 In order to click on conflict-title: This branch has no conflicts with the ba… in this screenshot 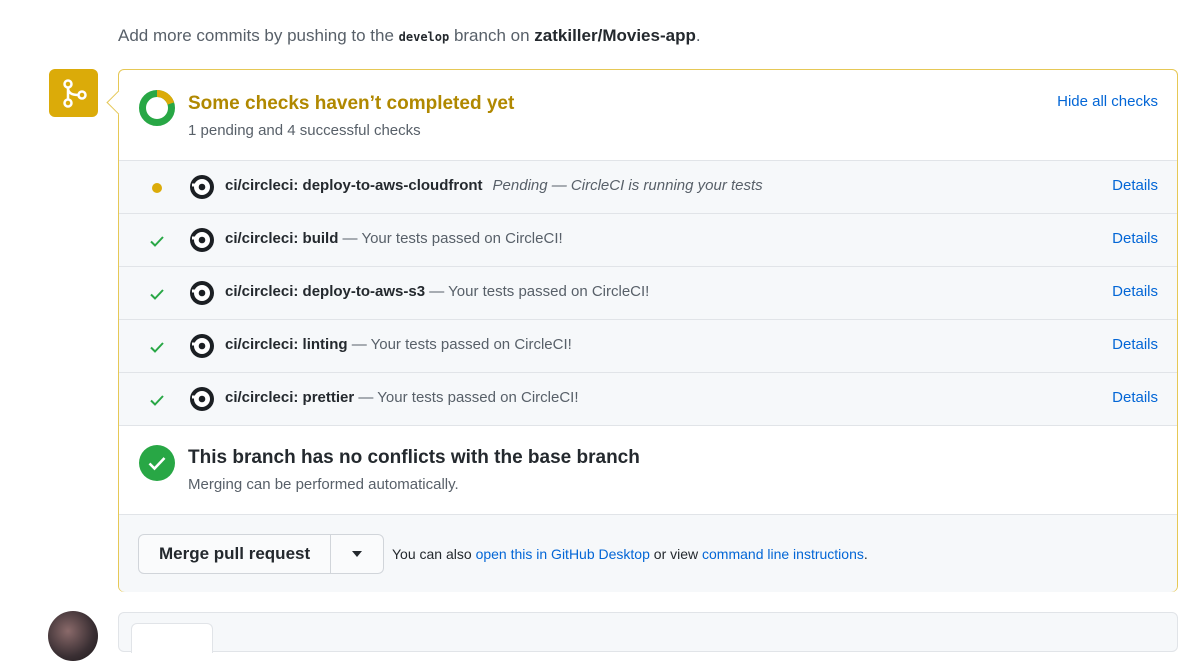, I will do `click(414, 457)`.